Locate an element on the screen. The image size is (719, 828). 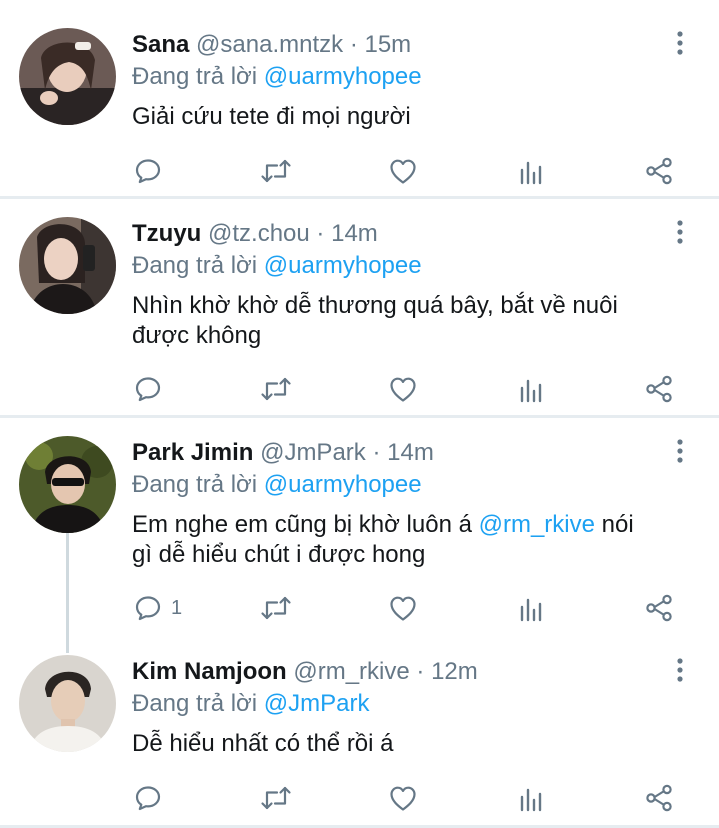
author-name: Park Jimin is located at coordinates (192, 452).